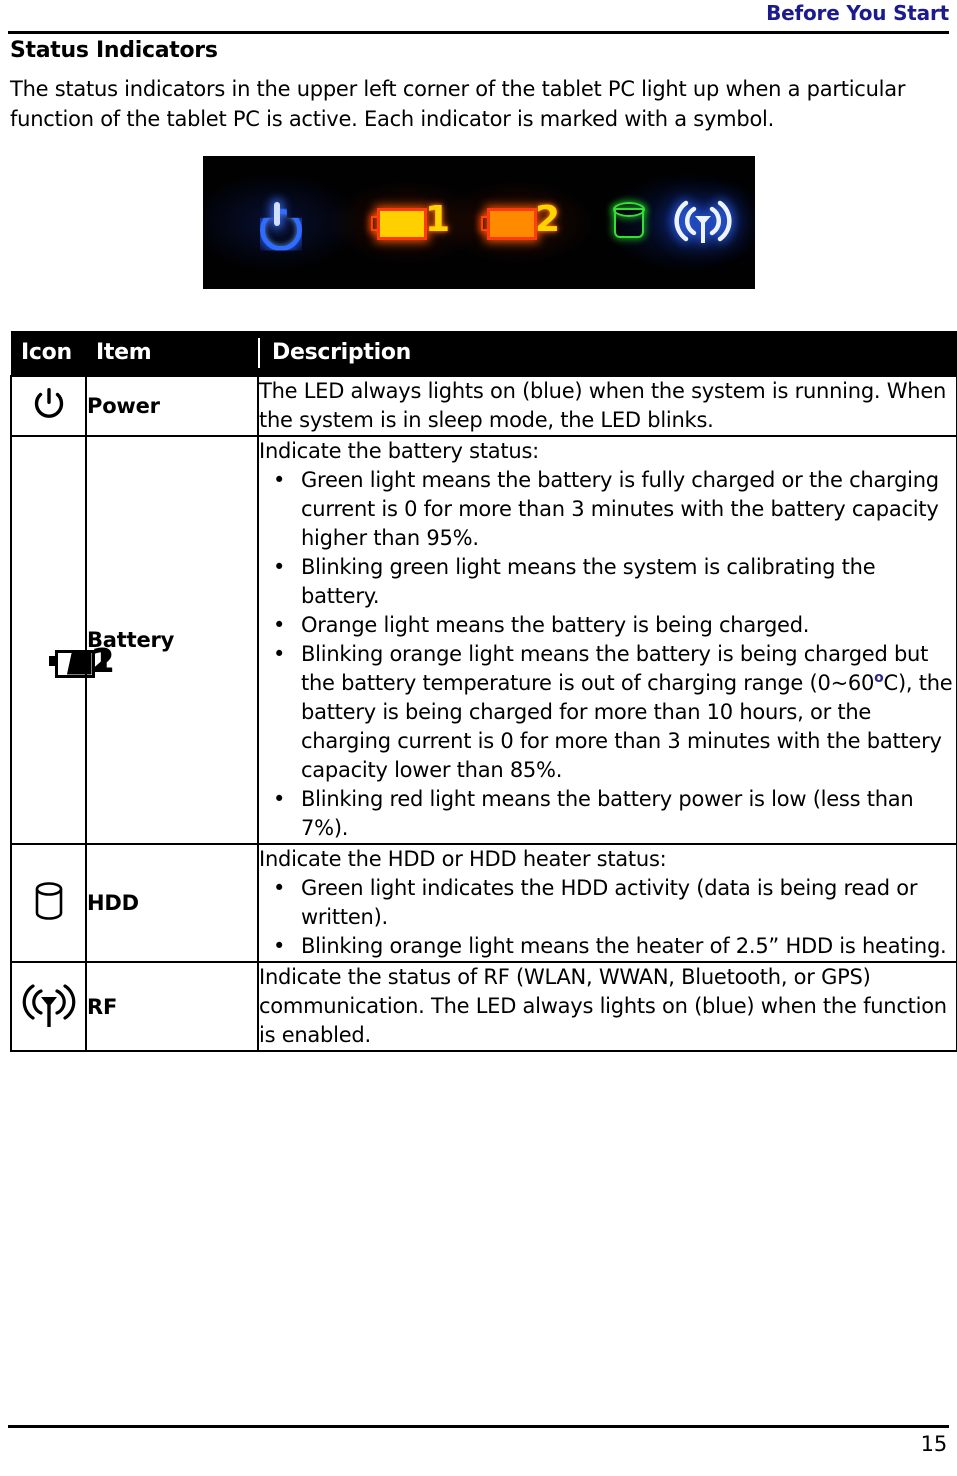 The width and height of the screenshot is (957, 1476). I want to click on rf-icon-cell, so click(48, 1006).